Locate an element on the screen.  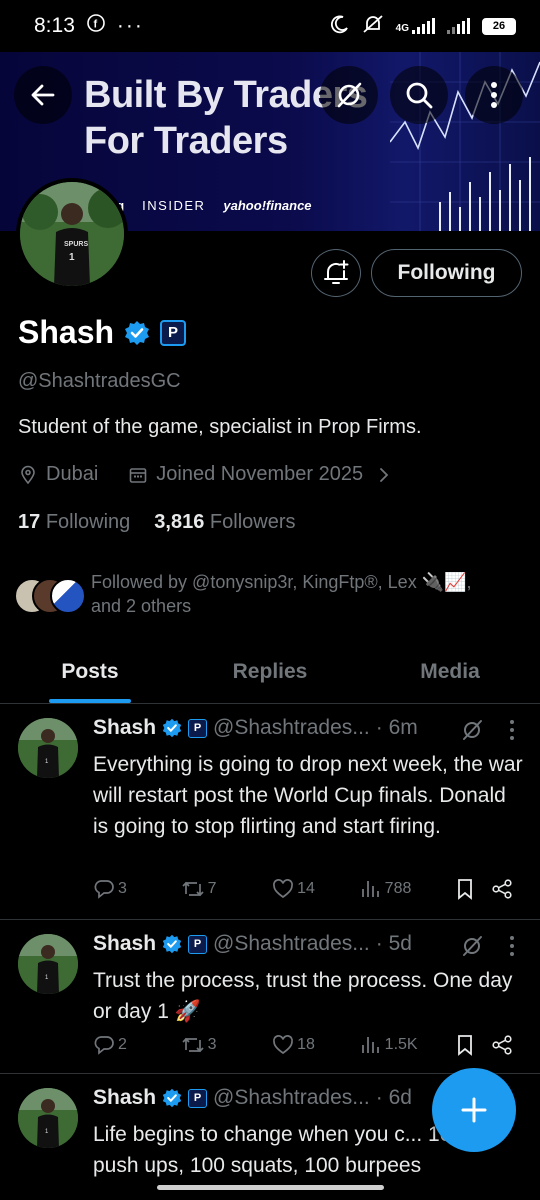
tab-media: Media is located at coordinates (450, 671).